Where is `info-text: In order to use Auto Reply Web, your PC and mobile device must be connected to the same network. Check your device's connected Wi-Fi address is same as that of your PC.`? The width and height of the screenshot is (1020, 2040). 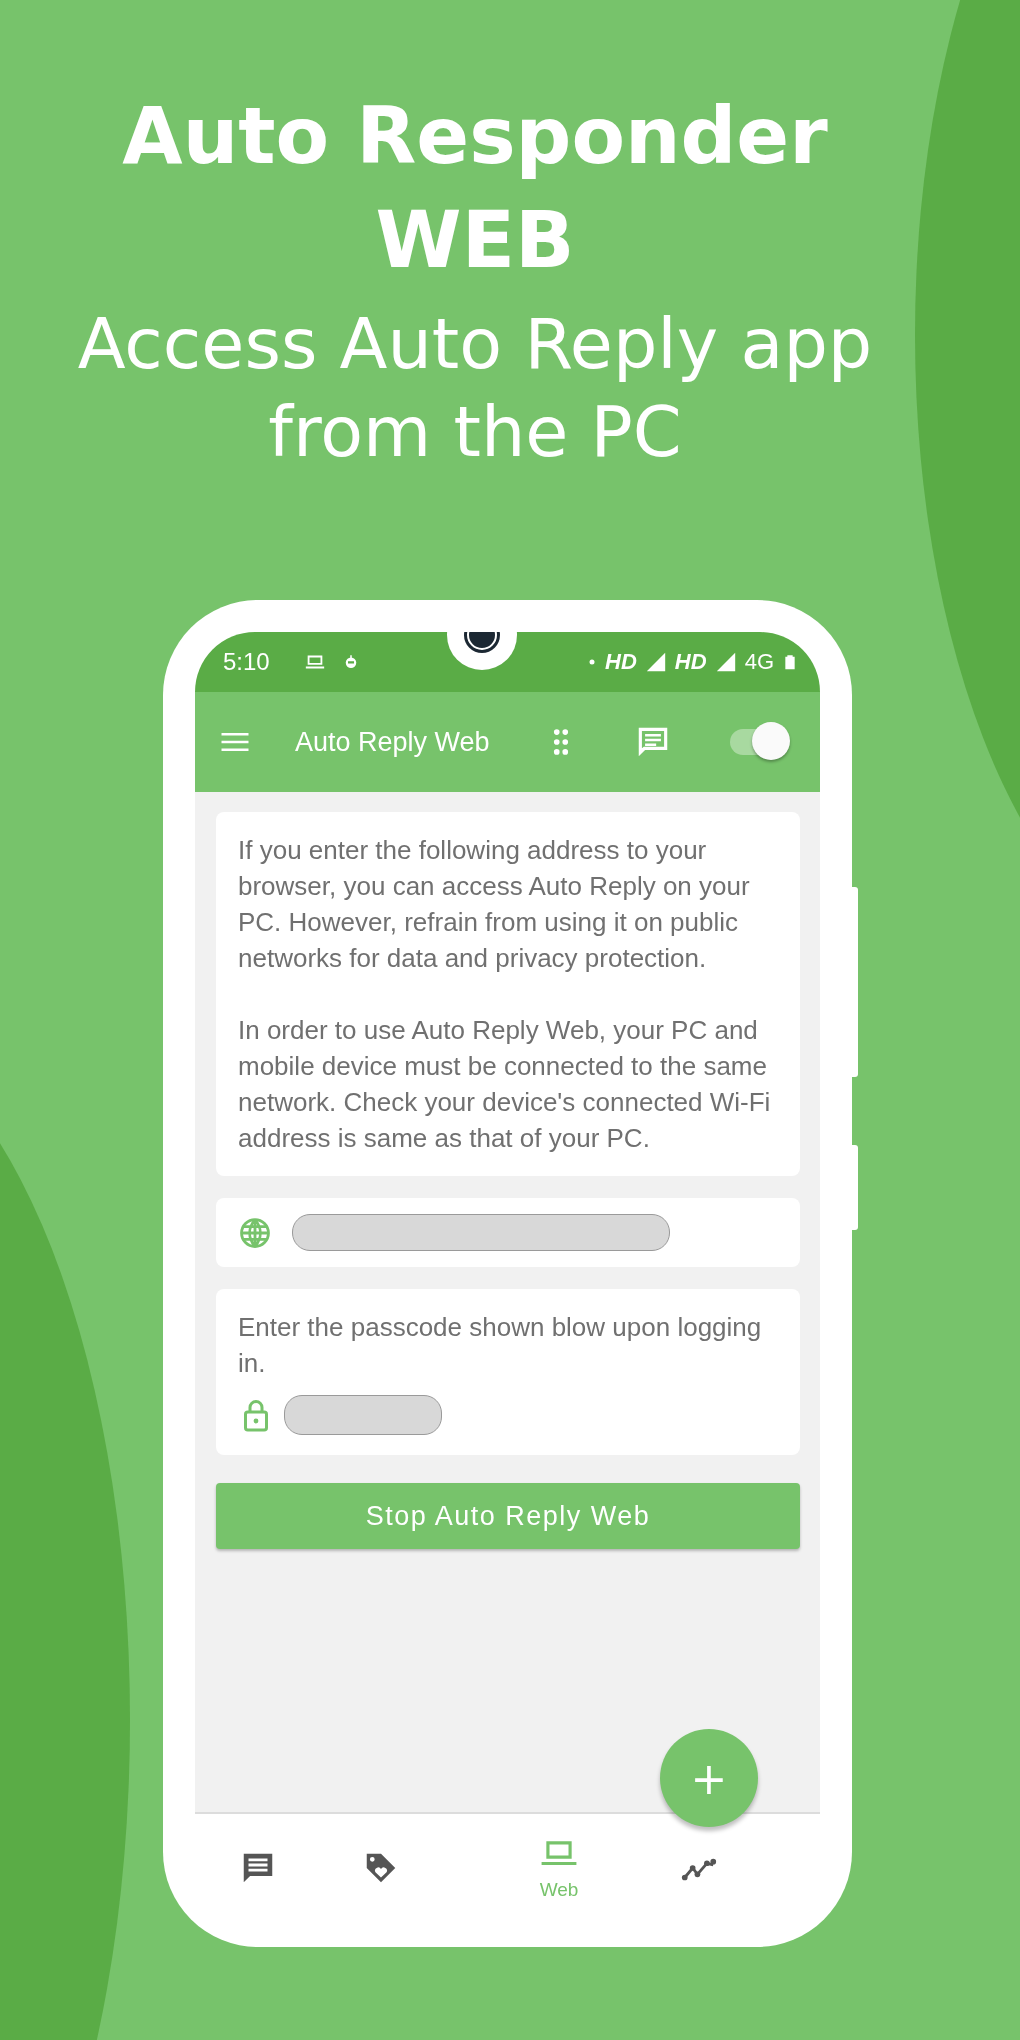 info-text: In order to use Auto Reply Web, your PC and mobile device must be connected to the same network. Check your device's connected Wi-Fi address is same as that of your PC. is located at coordinates (505, 1084).